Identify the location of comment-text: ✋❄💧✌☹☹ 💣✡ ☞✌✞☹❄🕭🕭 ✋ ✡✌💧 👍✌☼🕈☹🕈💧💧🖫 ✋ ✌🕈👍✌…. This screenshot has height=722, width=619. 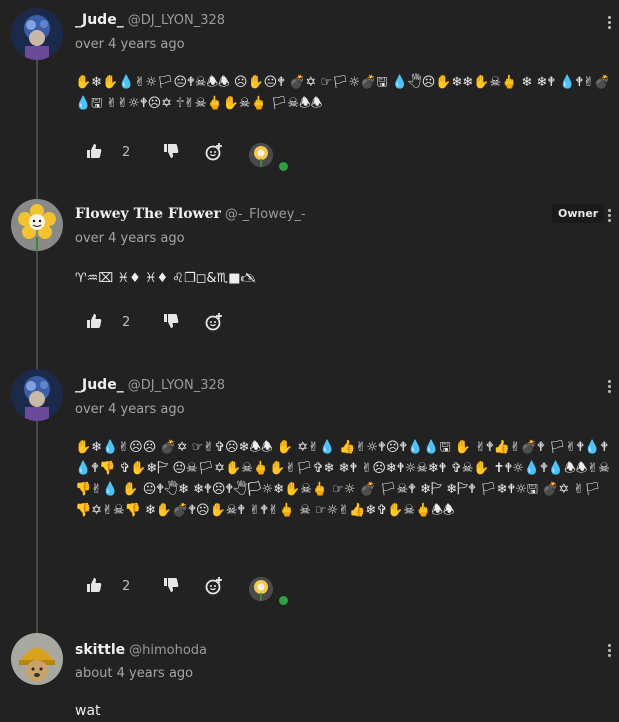
(342, 479).